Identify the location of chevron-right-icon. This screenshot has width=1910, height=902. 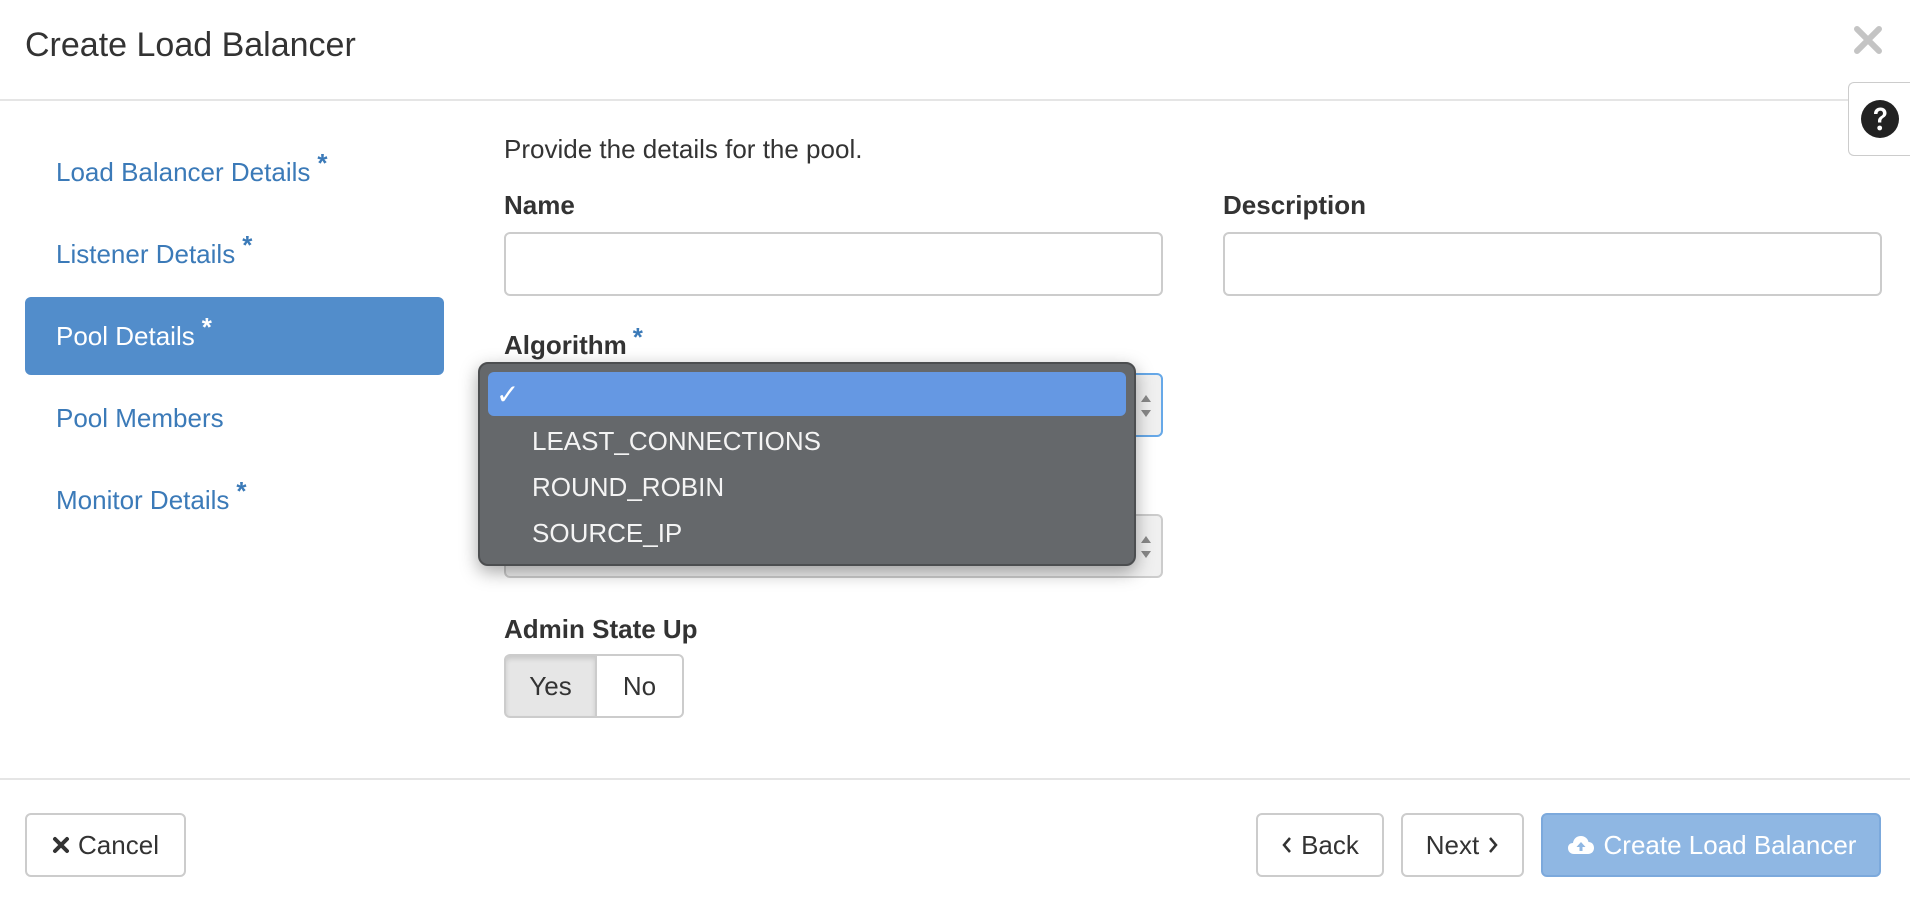
(1493, 845).